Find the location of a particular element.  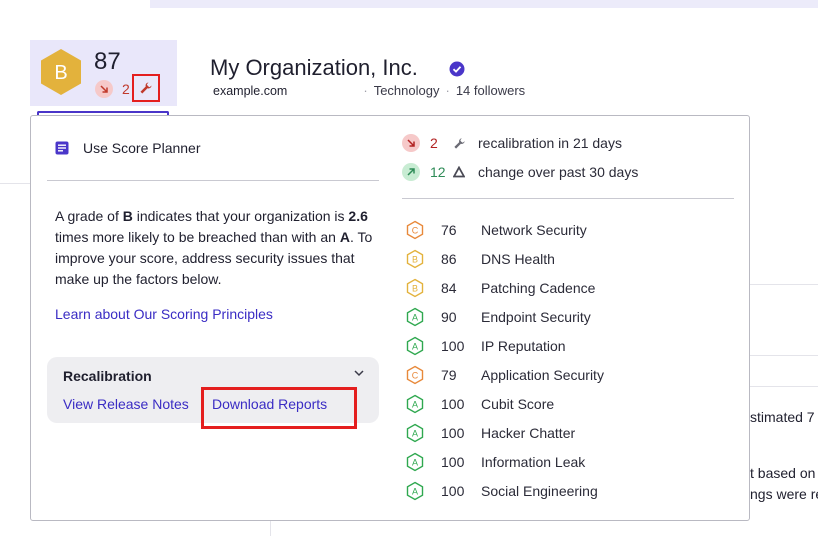

recalibration-stat-text: recalibration in 21 days is located at coordinates (550, 143).